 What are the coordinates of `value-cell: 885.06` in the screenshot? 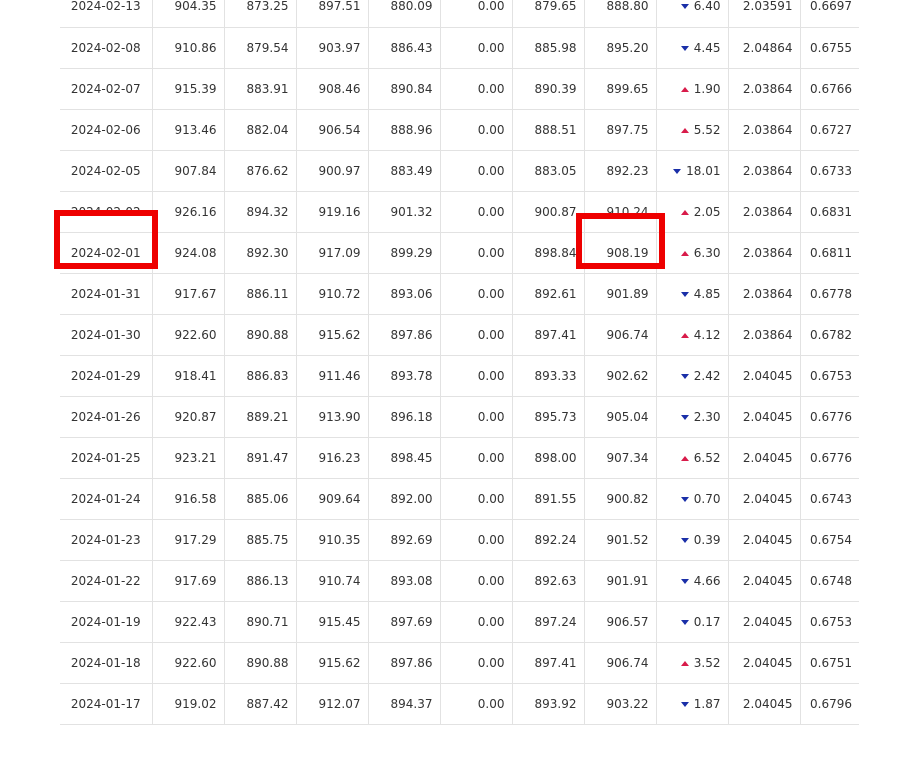 It's located at (260, 499).